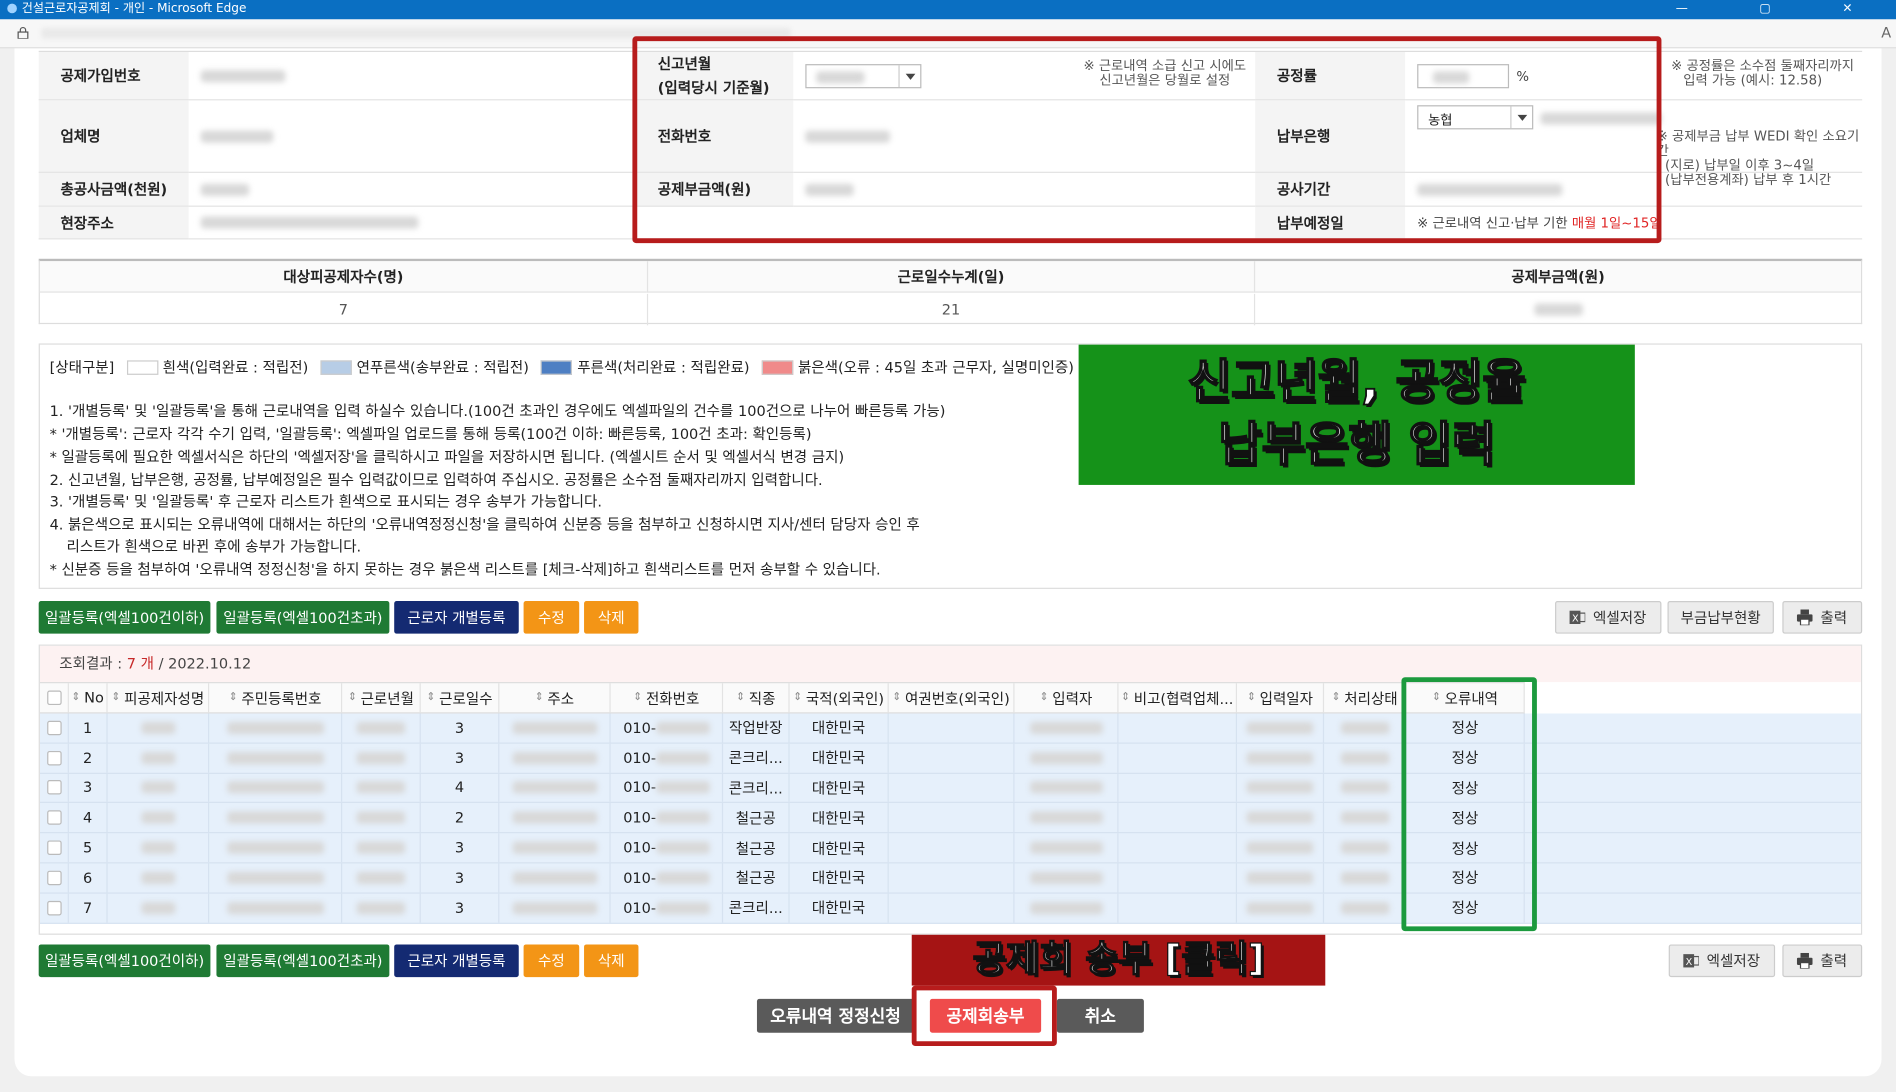  I want to click on column-header-work-days: ⇕ 근로일수, so click(460, 698).